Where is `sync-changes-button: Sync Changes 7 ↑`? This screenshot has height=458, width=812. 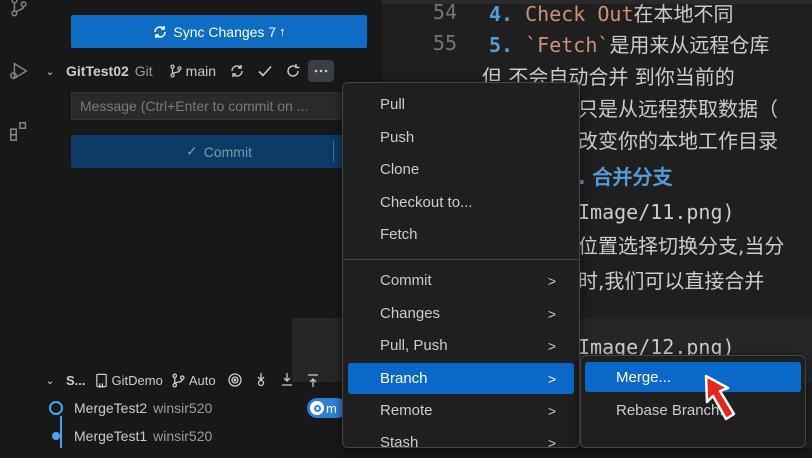
sync-changes-button: Sync Changes 7 ↑ is located at coordinates (219, 31).